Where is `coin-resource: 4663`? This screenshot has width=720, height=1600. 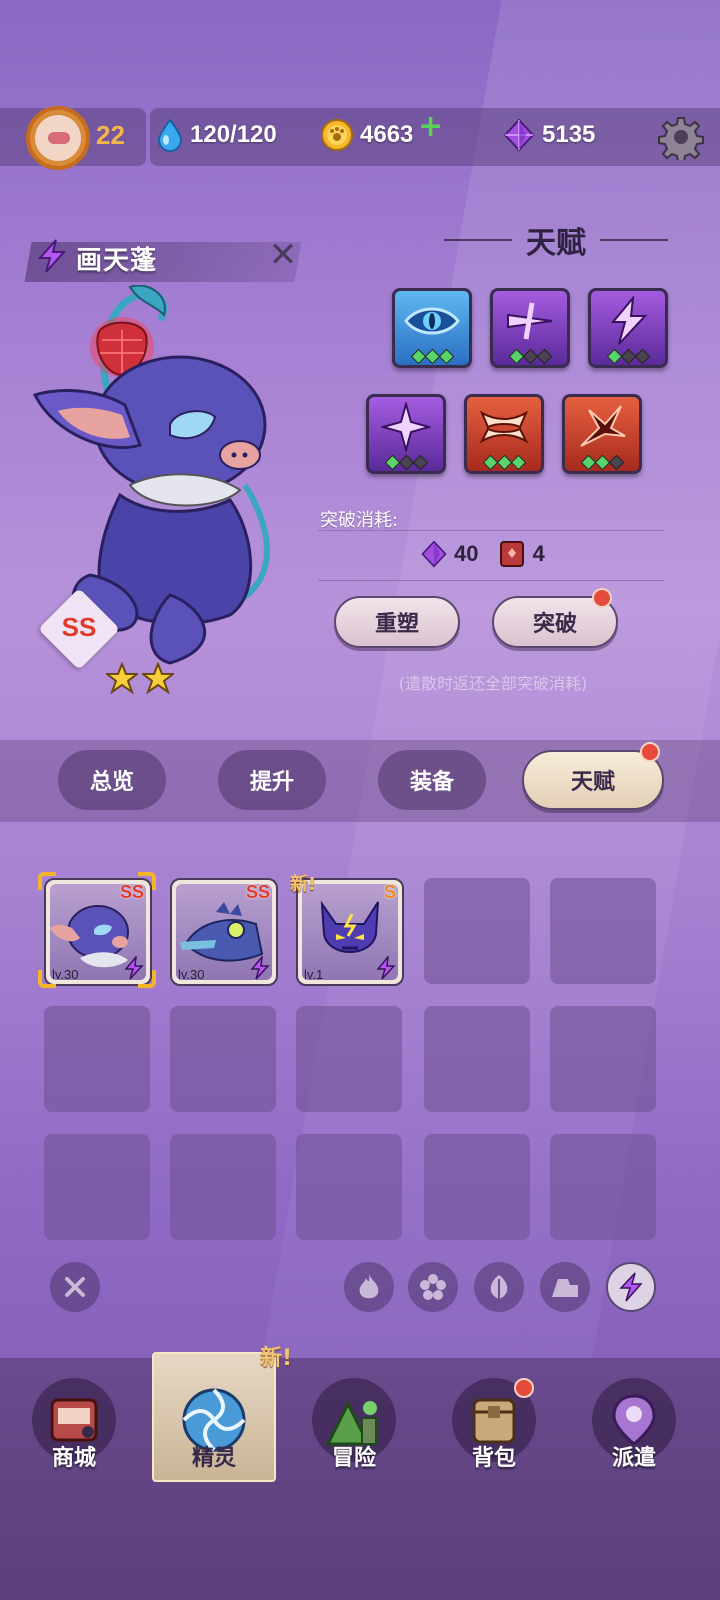
coin-resource: 4663 is located at coordinates (366, 135).